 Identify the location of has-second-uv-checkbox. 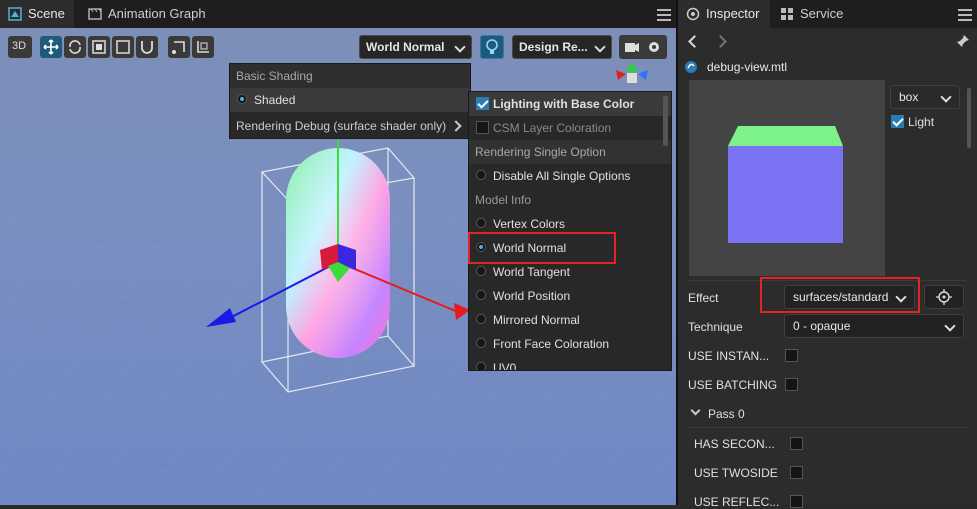
(796, 443).